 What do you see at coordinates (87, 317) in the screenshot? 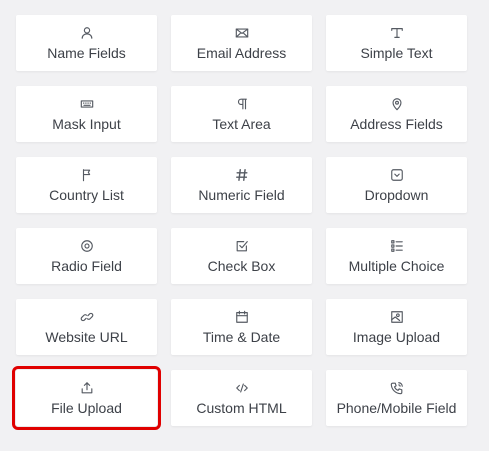
I see `link-icon` at bounding box center [87, 317].